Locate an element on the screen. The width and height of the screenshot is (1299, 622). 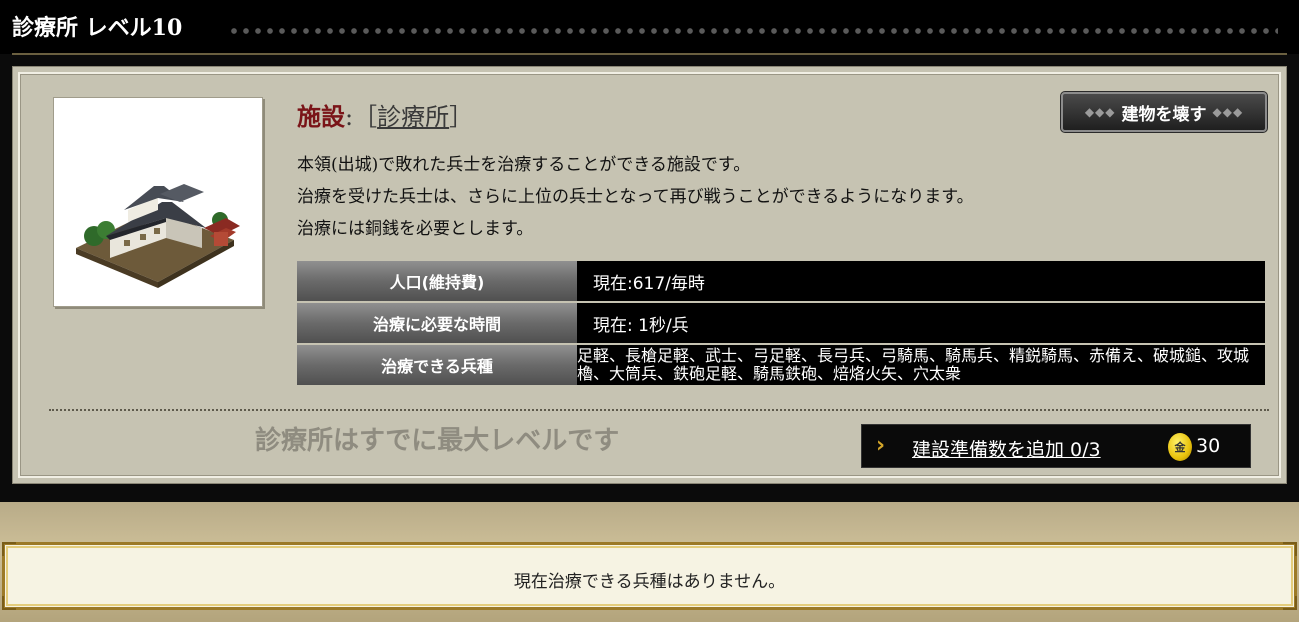
page-title: 診療所 レベル10 is located at coordinates (97, 28).